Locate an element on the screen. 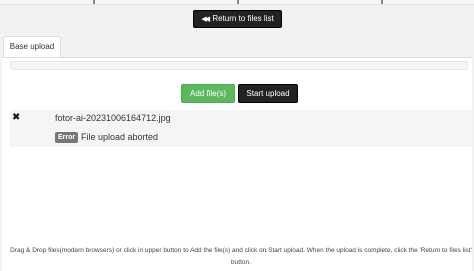  return-to-files-list-button: ◀◀ Return to files list is located at coordinates (237, 19).